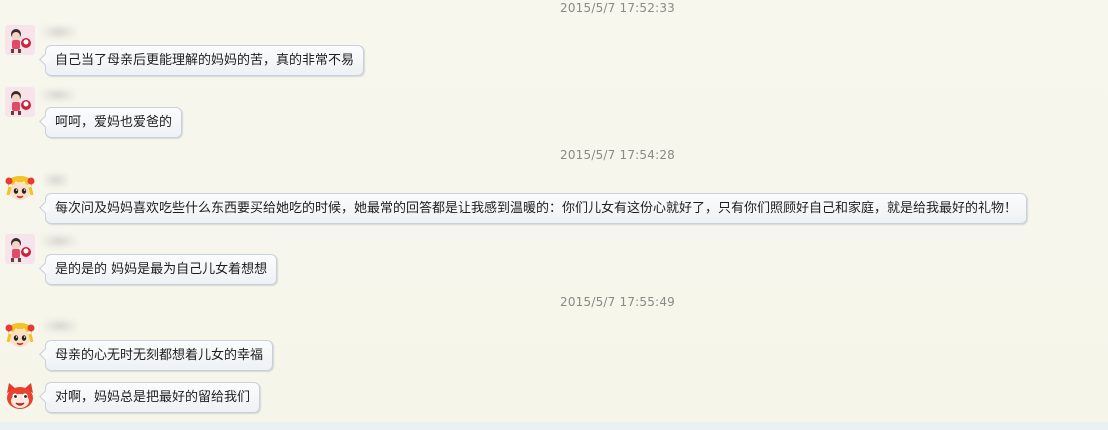  Describe the element at coordinates (205, 60) in the screenshot. I see `message-bubble: 自己当了母亲后更能理解的妈妈的苦，真的非常不易` at that location.